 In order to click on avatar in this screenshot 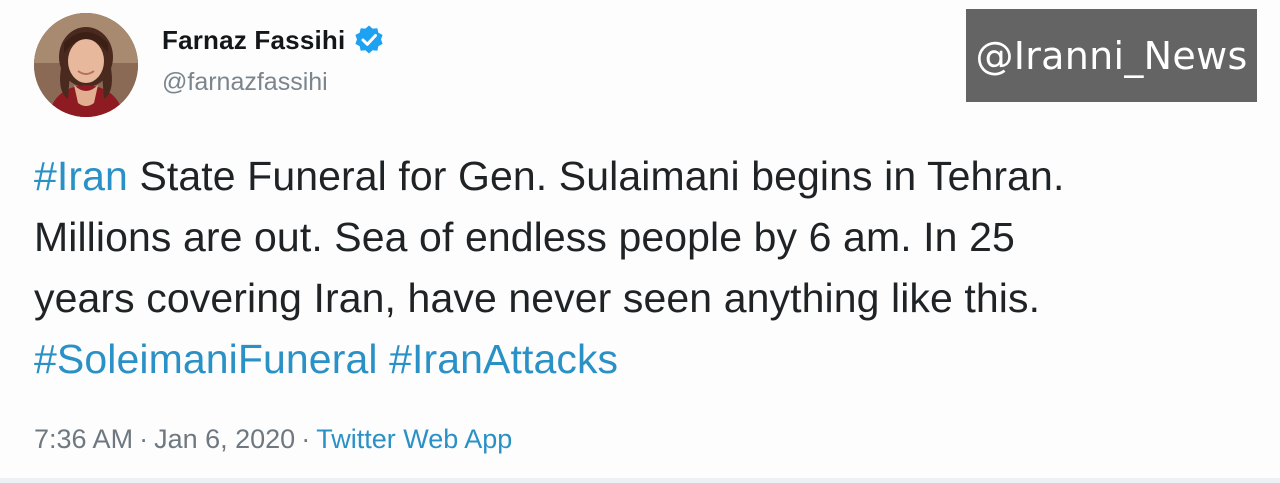, I will do `click(86, 65)`.